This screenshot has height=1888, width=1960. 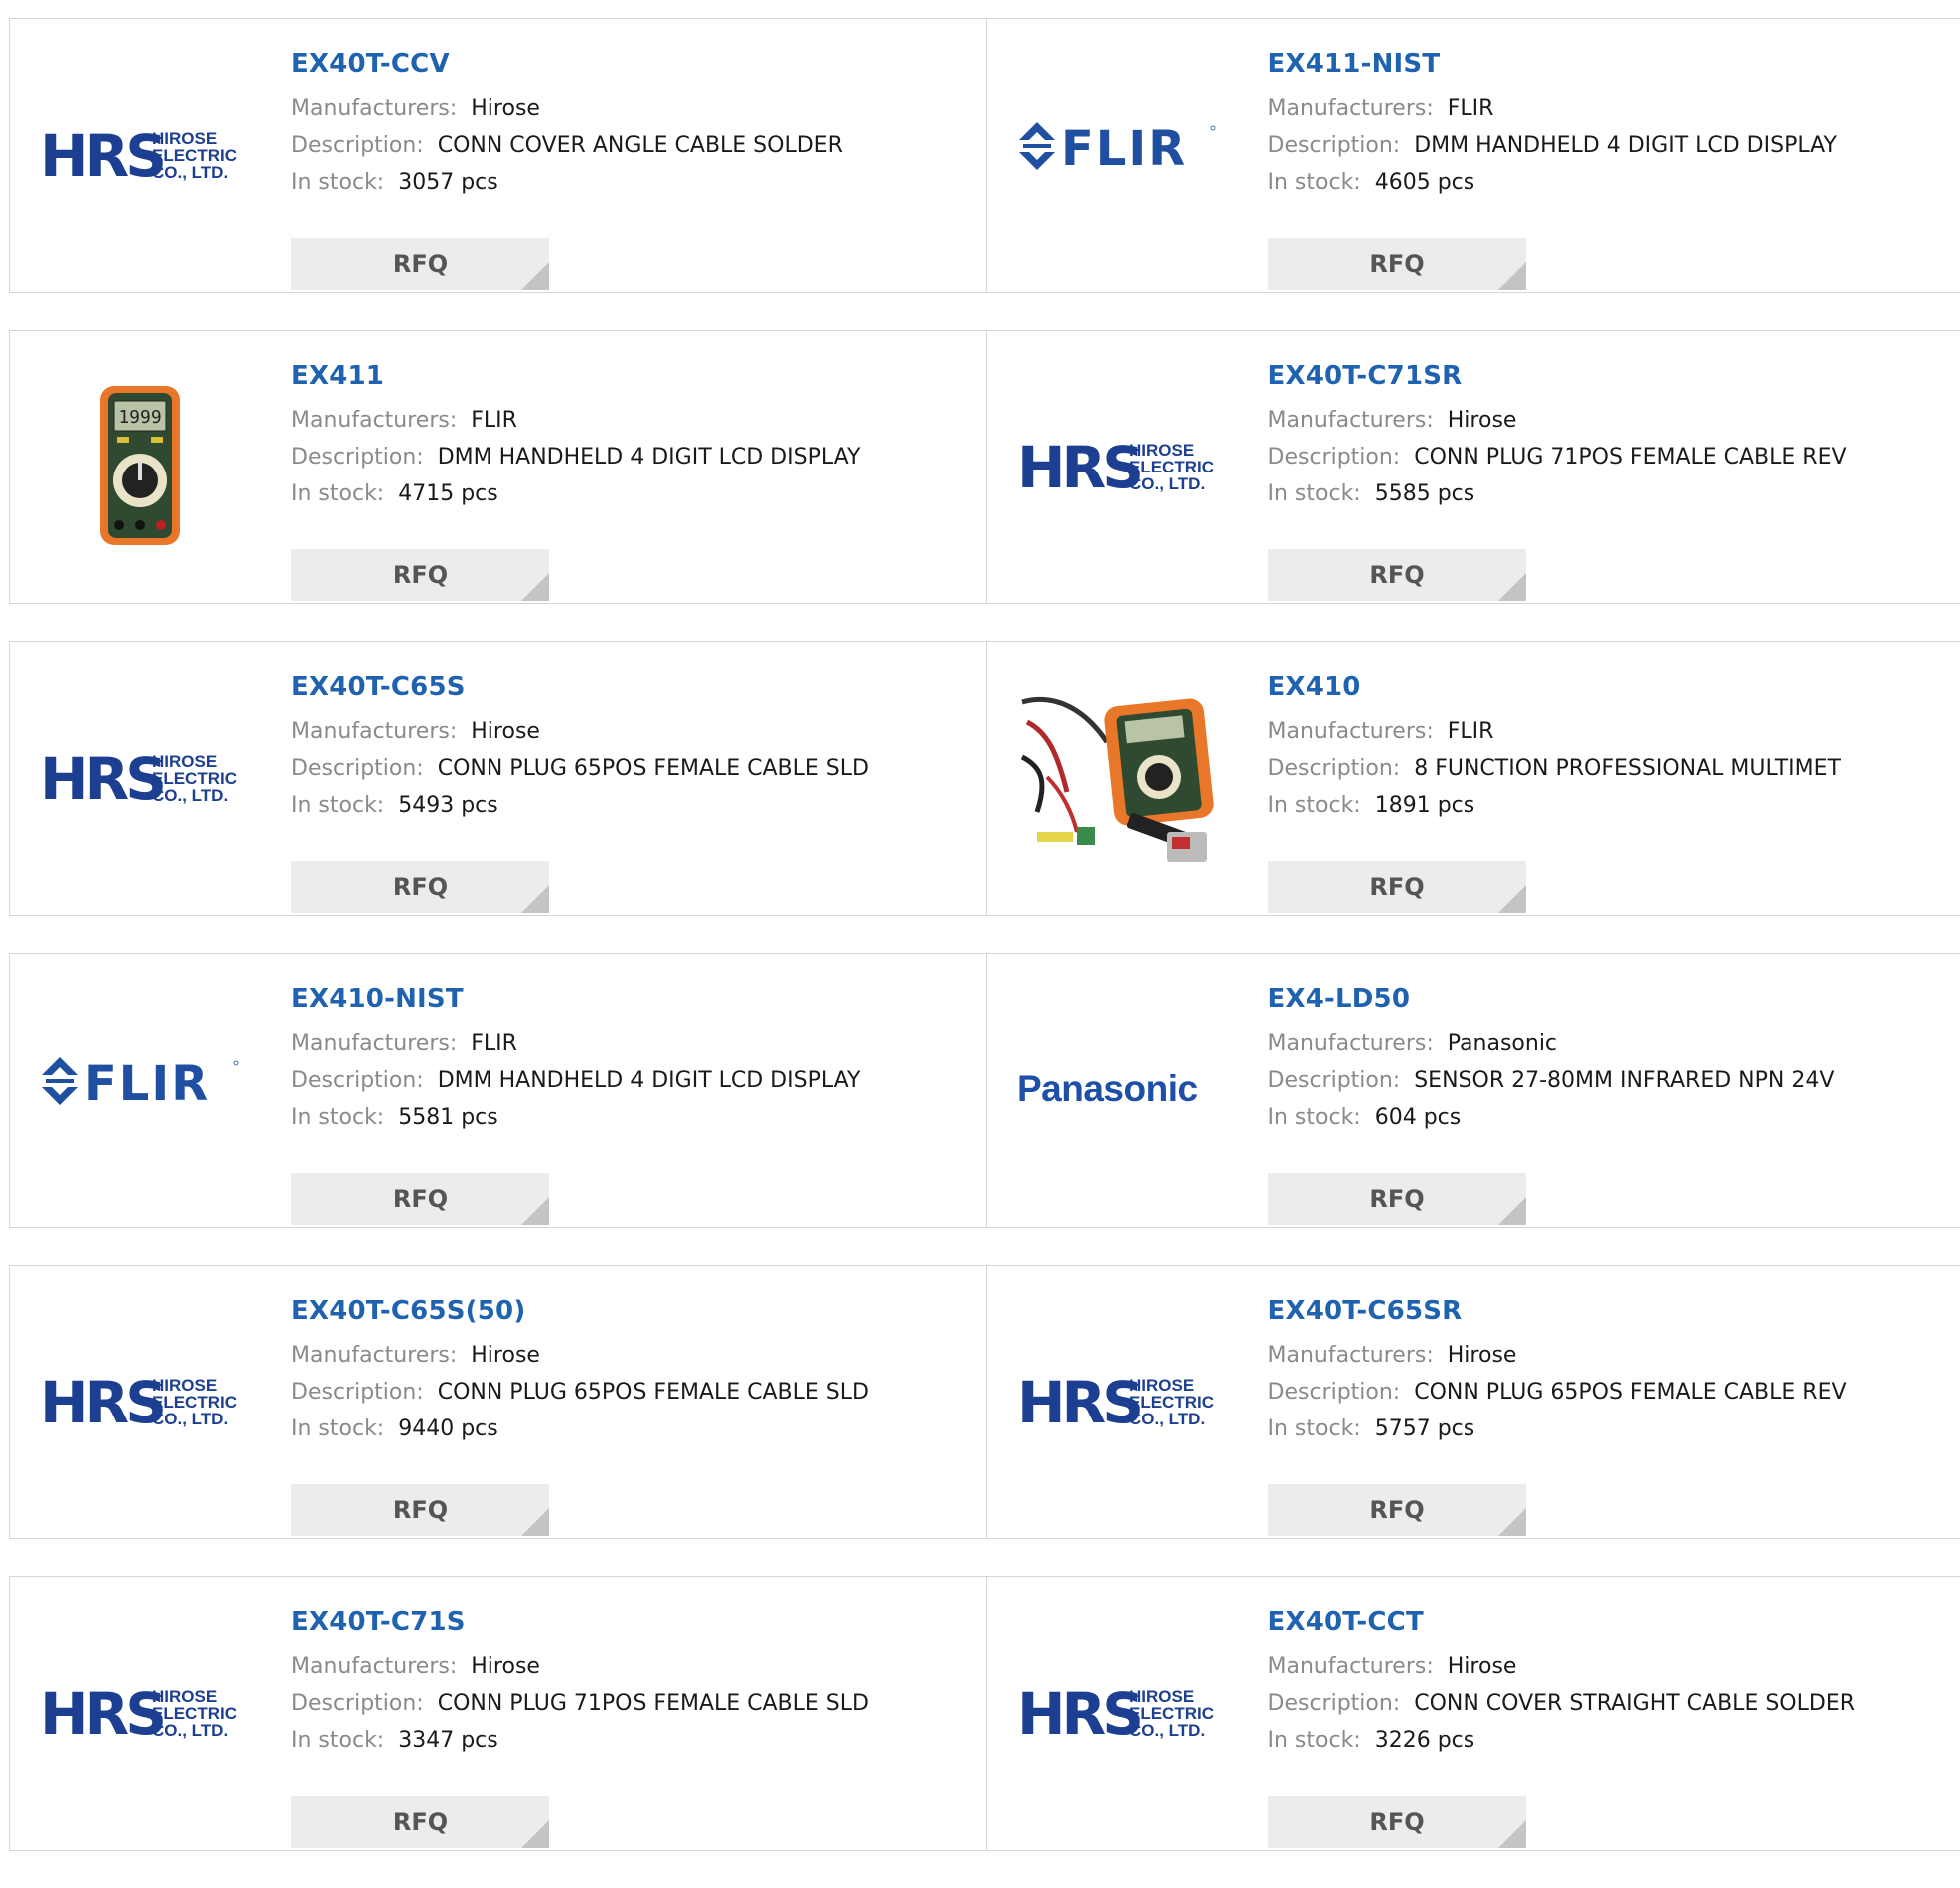 I want to click on part-number-link: EX40T-CCV, so click(x=567, y=64).